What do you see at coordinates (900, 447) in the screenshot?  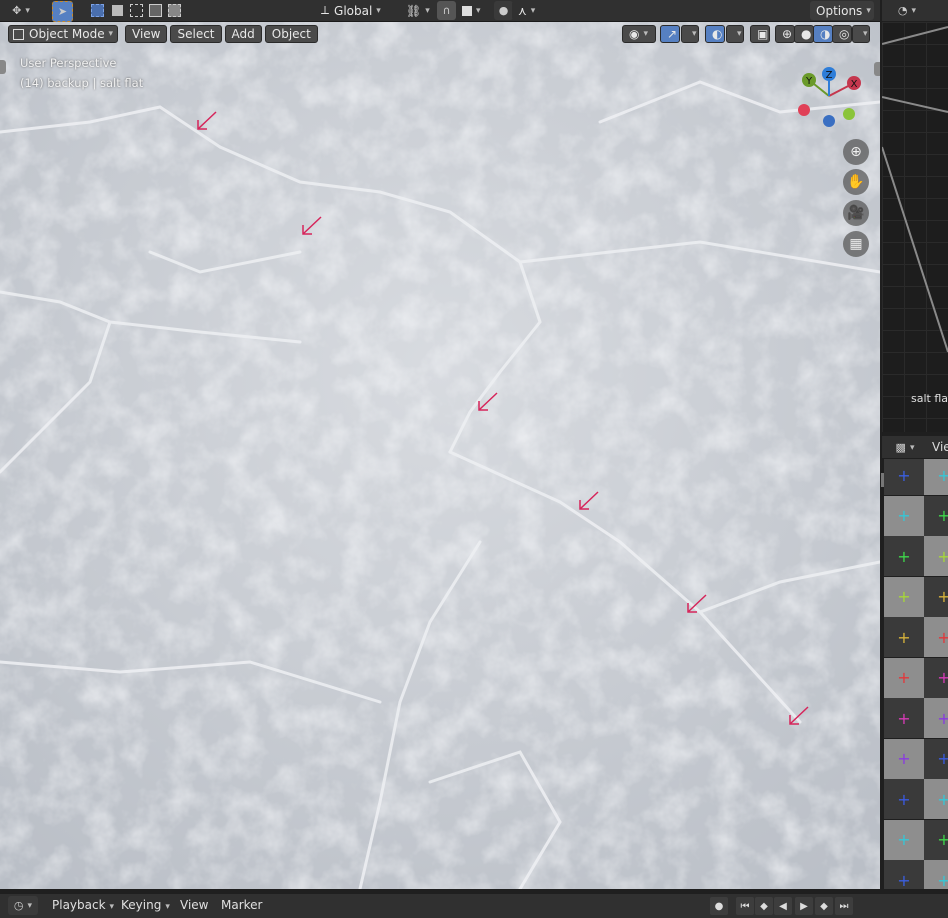 I see `image-icon: ▩` at bounding box center [900, 447].